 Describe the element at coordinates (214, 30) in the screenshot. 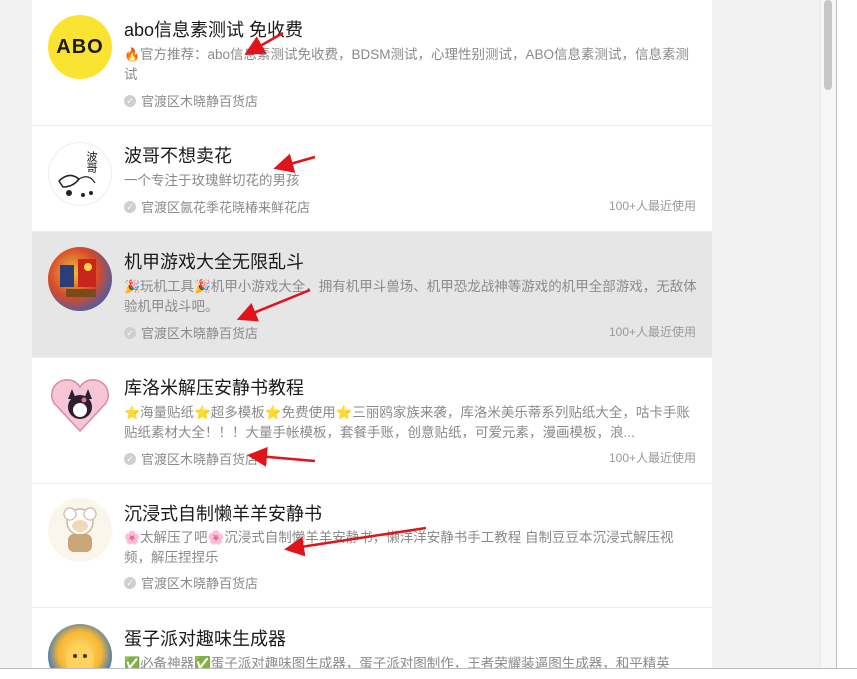

I see `item-title: abo信息素测试 免收费` at that location.